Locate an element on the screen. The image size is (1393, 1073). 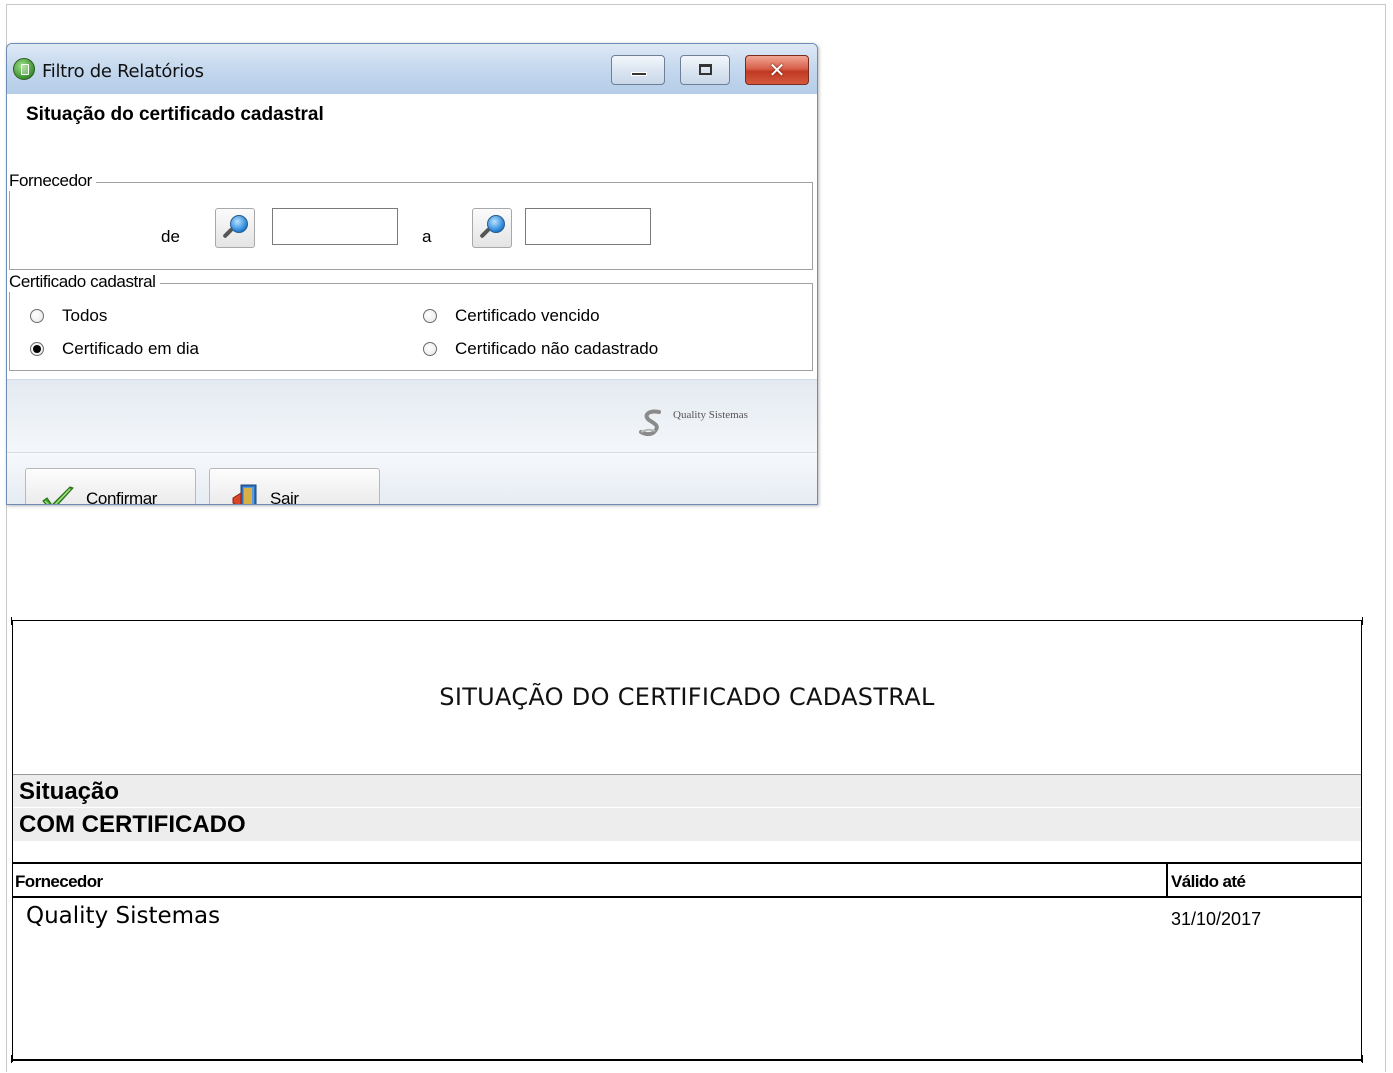
button-bar: Confirmar Sair is located at coordinates (412, 478).